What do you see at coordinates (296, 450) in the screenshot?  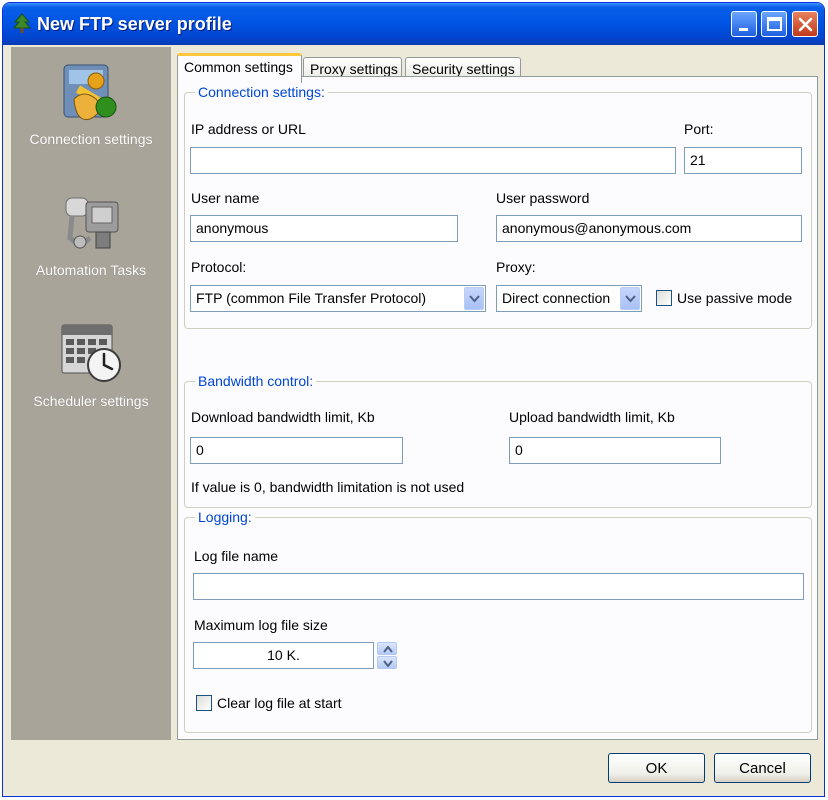 I see `download-limit-input: 0` at bounding box center [296, 450].